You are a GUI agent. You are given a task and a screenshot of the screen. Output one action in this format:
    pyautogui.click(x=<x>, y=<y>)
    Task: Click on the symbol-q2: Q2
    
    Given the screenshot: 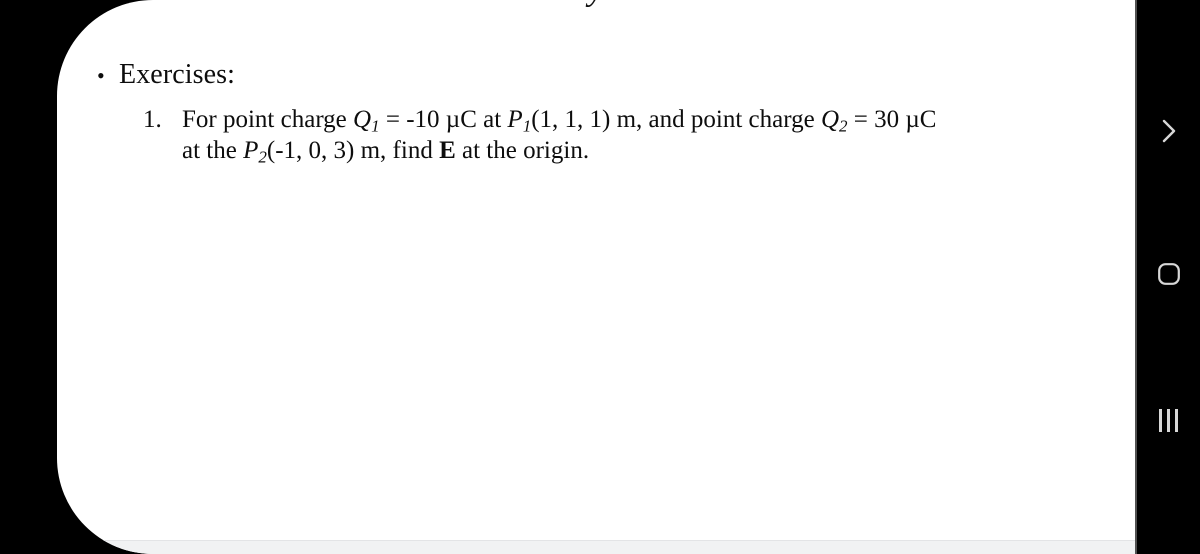 What is the action you would take?
    pyautogui.click(x=834, y=121)
    